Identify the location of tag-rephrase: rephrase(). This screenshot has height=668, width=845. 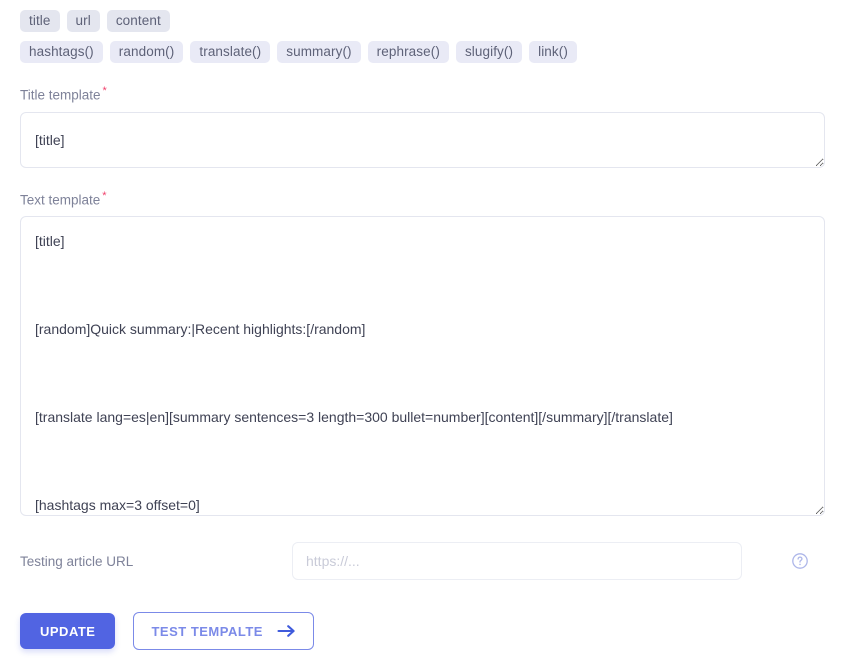
(408, 52).